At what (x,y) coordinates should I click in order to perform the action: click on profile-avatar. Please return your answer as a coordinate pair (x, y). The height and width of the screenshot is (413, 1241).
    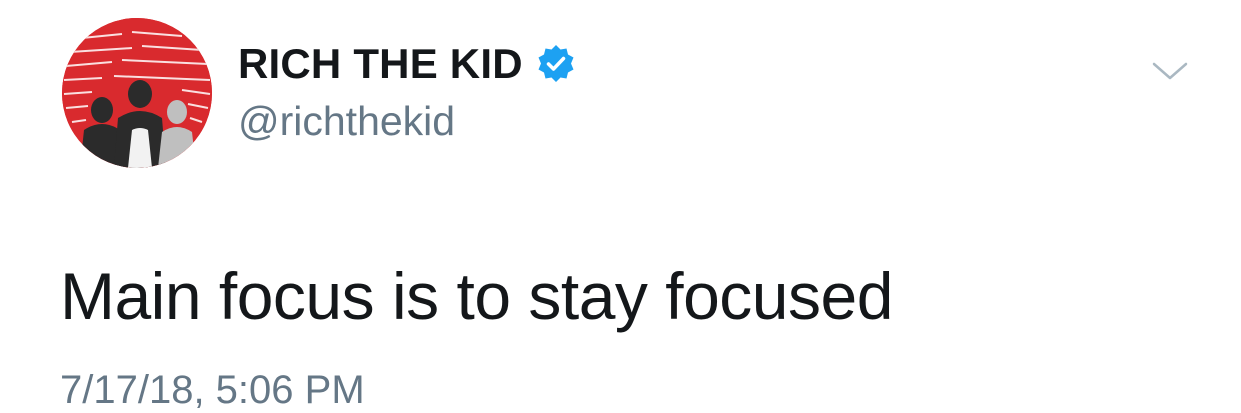
    Looking at the image, I should click on (137, 93).